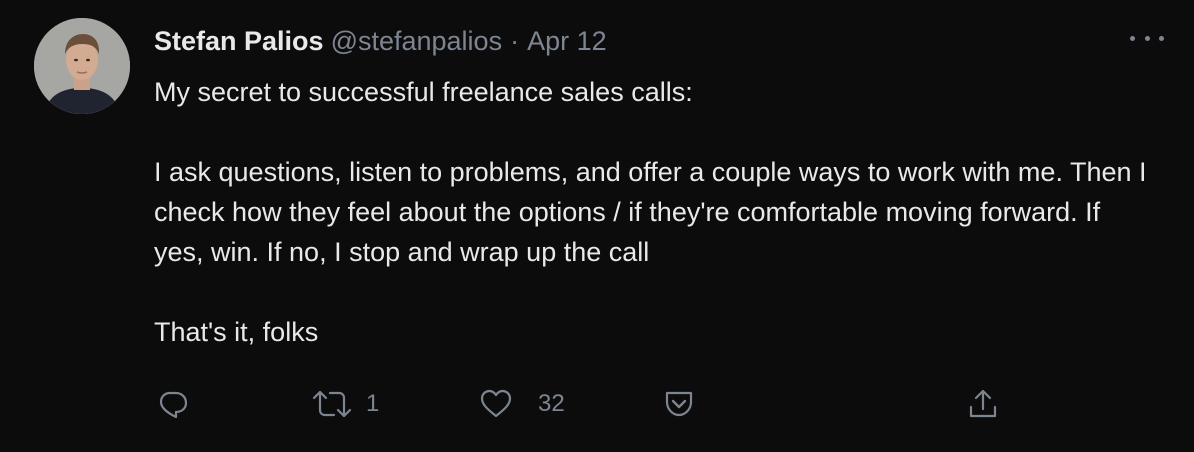 This screenshot has width=1194, height=452. What do you see at coordinates (236, 332) in the screenshot?
I see `tweet-paragraph-3: That's it, folks` at bounding box center [236, 332].